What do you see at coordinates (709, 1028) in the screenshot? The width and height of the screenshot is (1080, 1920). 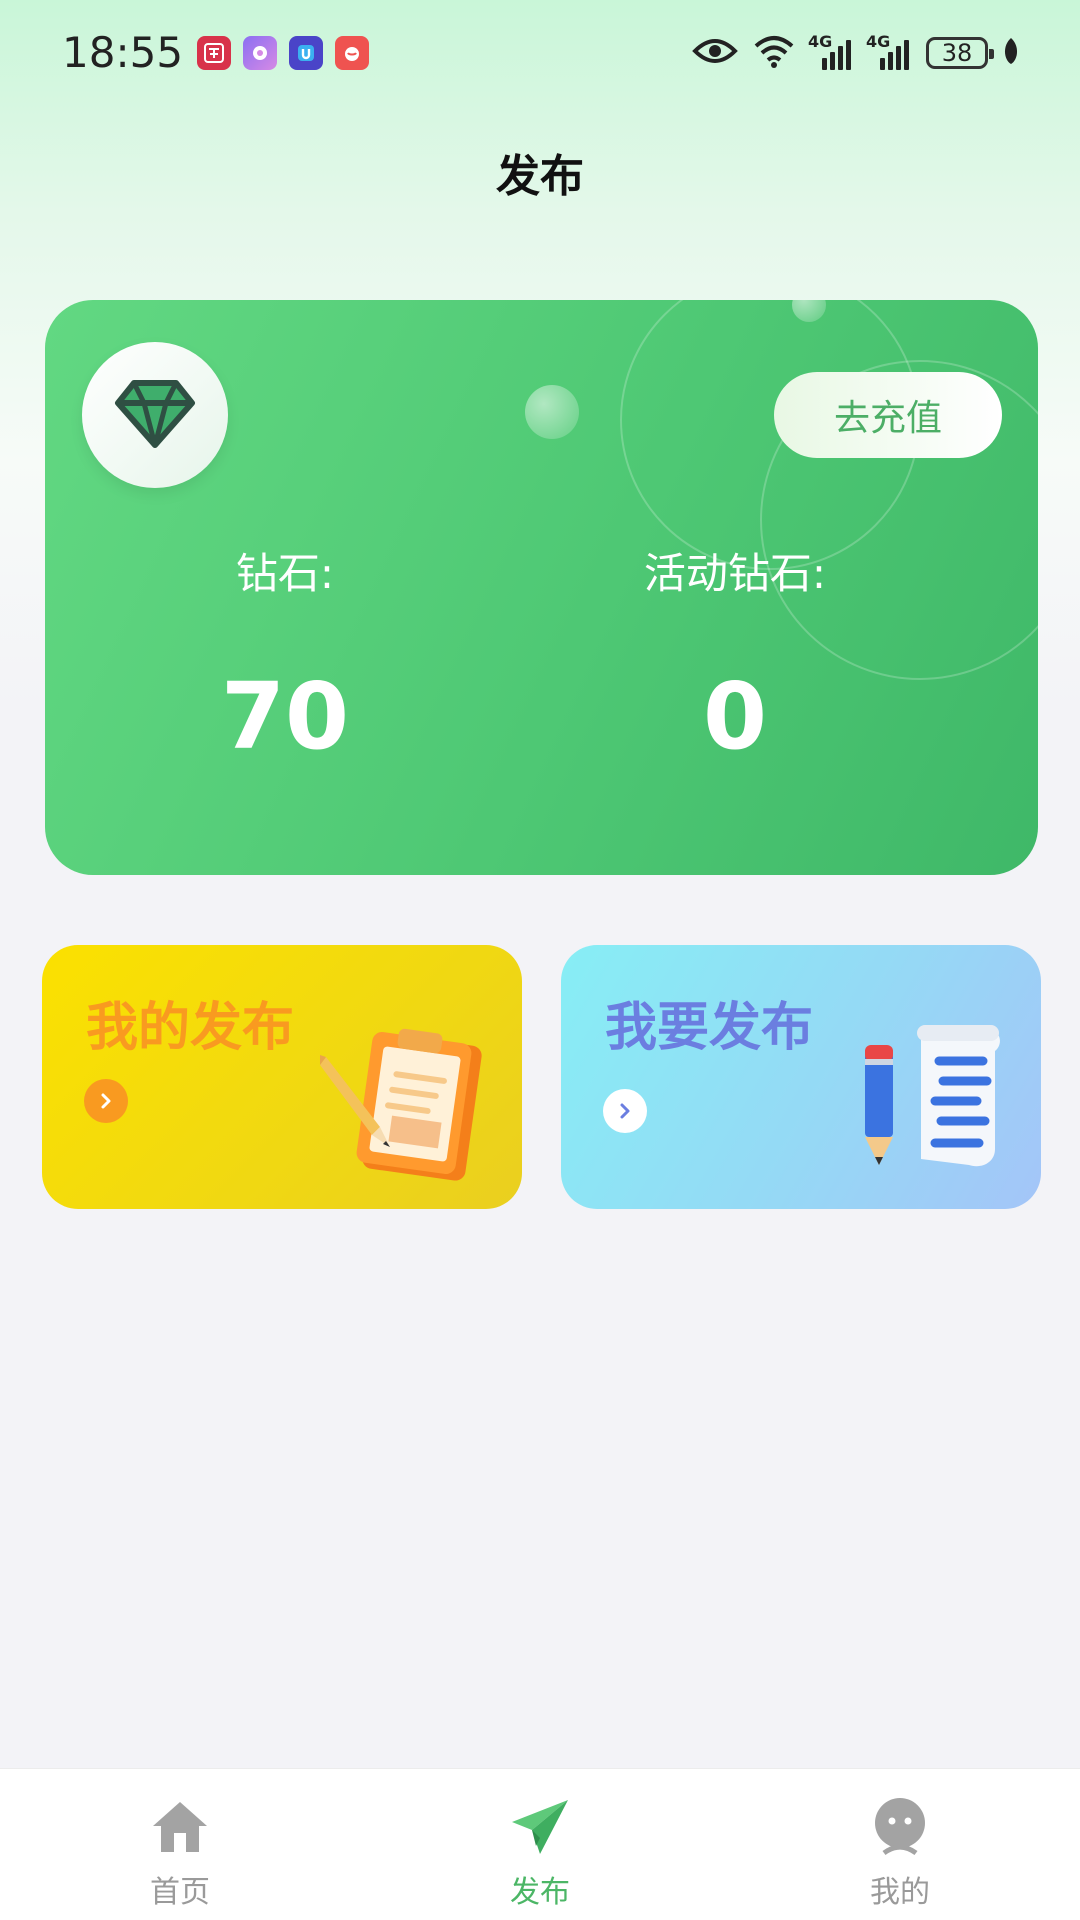 I see `new-post-title: 我要发布` at bounding box center [709, 1028].